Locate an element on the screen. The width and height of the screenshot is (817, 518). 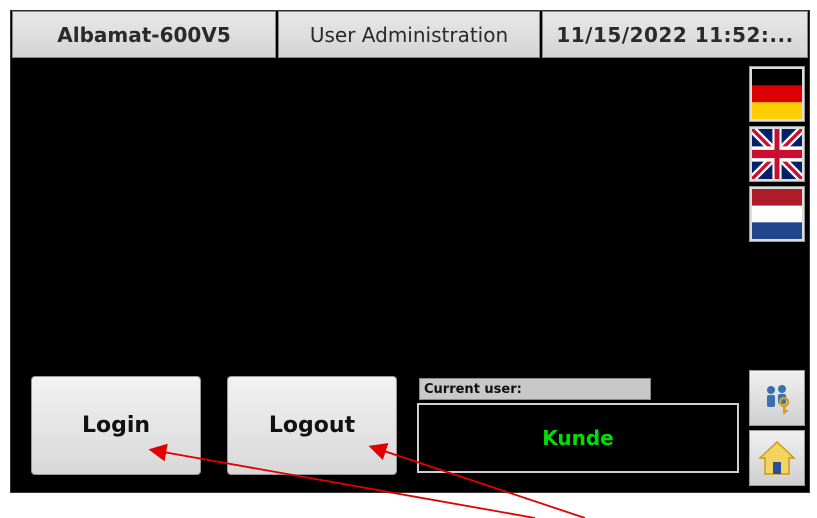
current-user-display: Kunde is located at coordinates (578, 438).